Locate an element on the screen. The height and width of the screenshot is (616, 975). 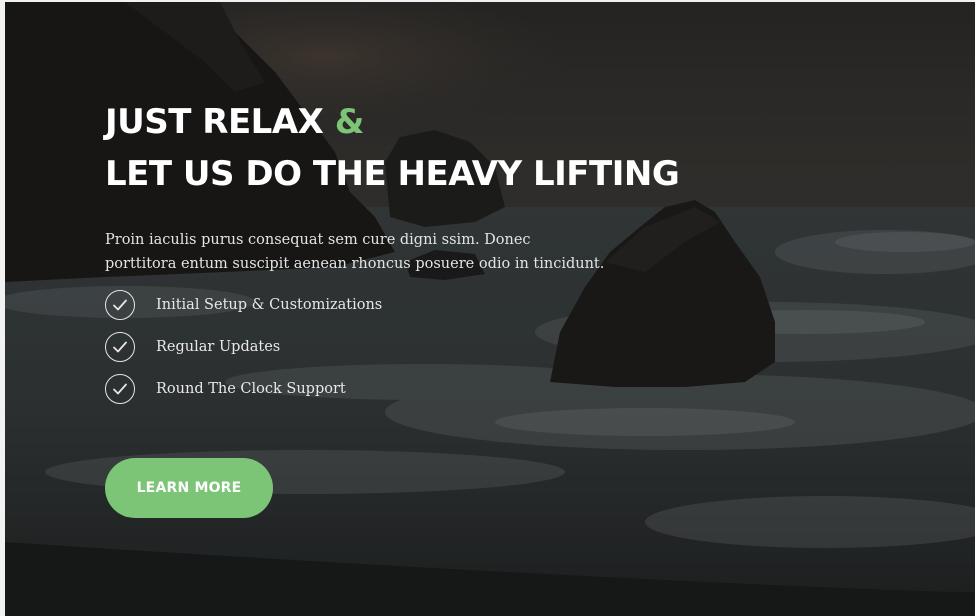
learn-more-button: LEARN MORE is located at coordinates (189, 488).